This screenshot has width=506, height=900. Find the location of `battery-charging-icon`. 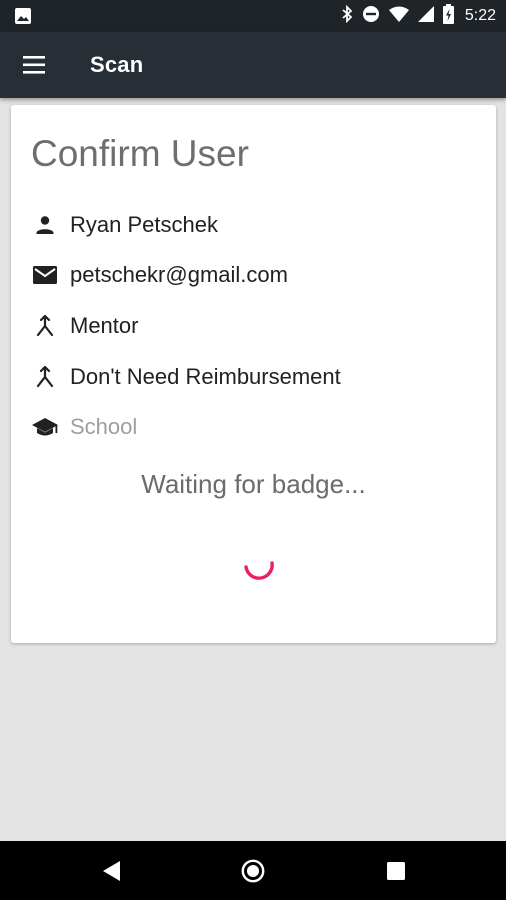

battery-charging-icon is located at coordinates (448, 16).